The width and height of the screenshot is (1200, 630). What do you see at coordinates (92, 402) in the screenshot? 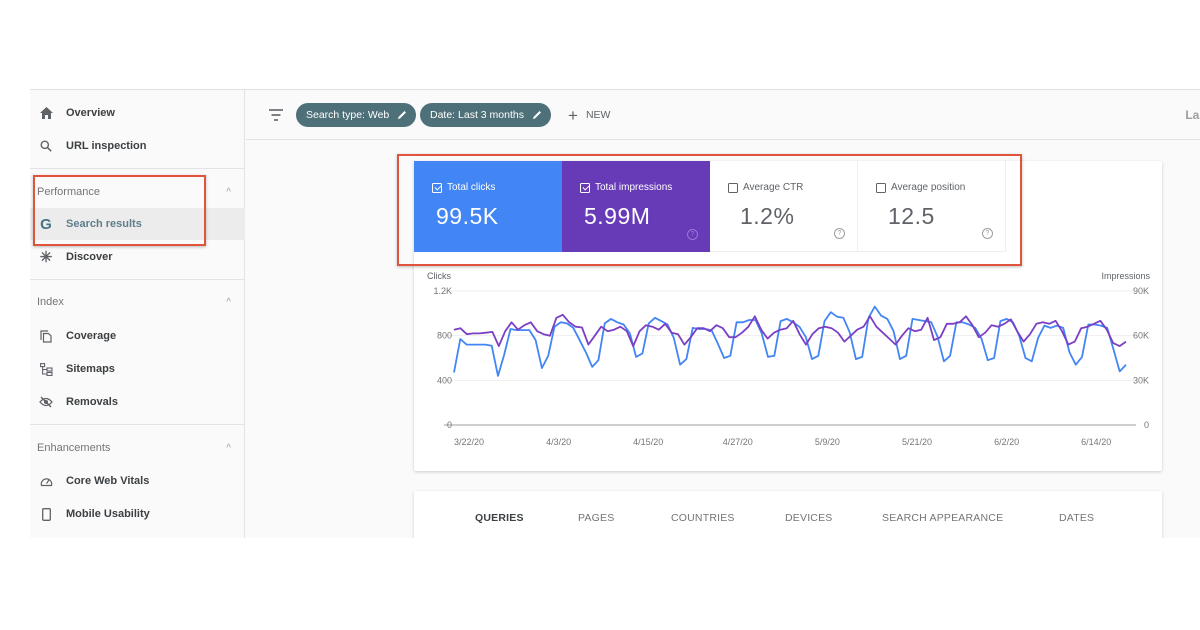
I see `sidebar-item-label: Removals` at bounding box center [92, 402].